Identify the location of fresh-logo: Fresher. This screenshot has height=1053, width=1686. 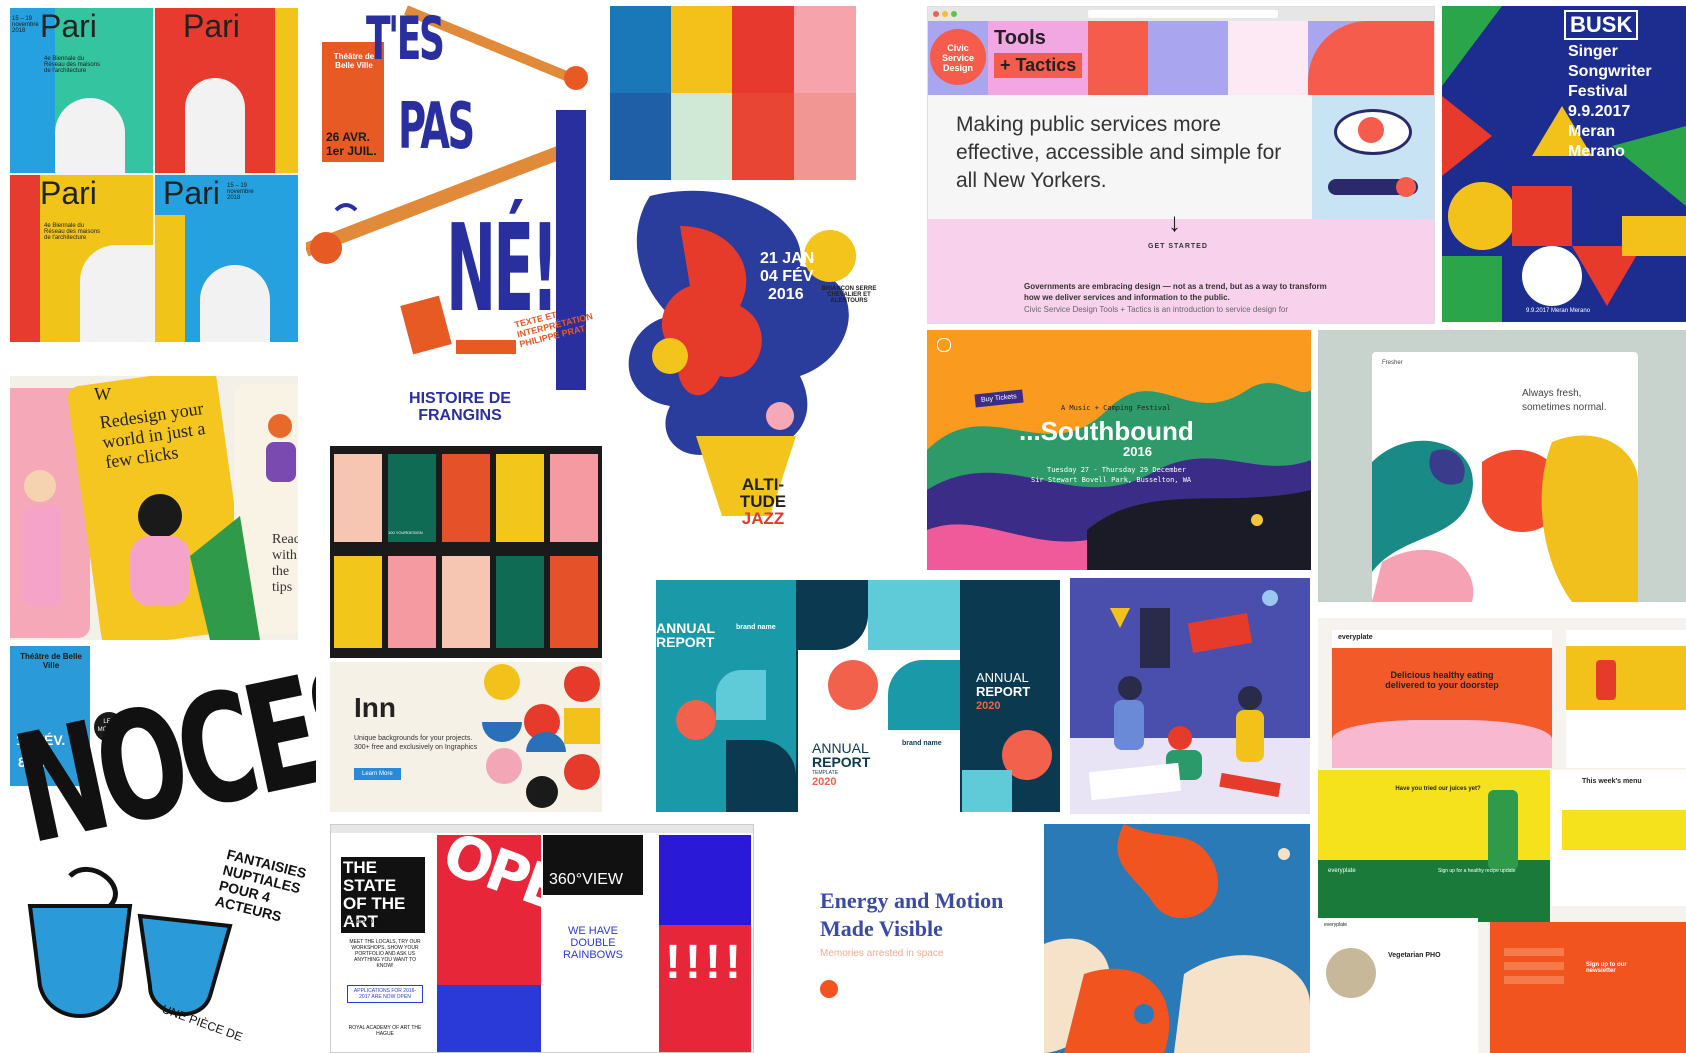
(1392, 363).